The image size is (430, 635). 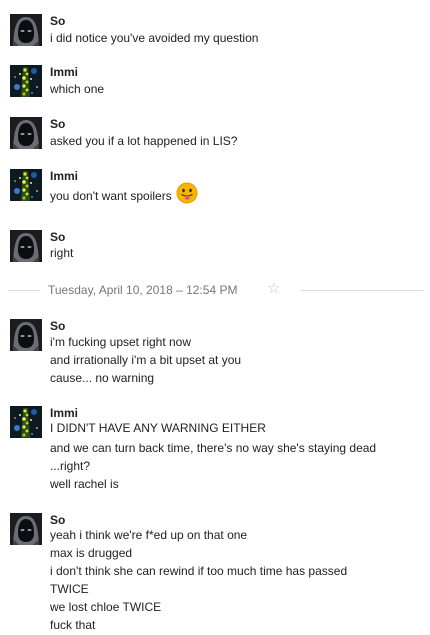 I want to click on message-text: asked you if a lot happened in LIS?, so click(x=143, y=141).